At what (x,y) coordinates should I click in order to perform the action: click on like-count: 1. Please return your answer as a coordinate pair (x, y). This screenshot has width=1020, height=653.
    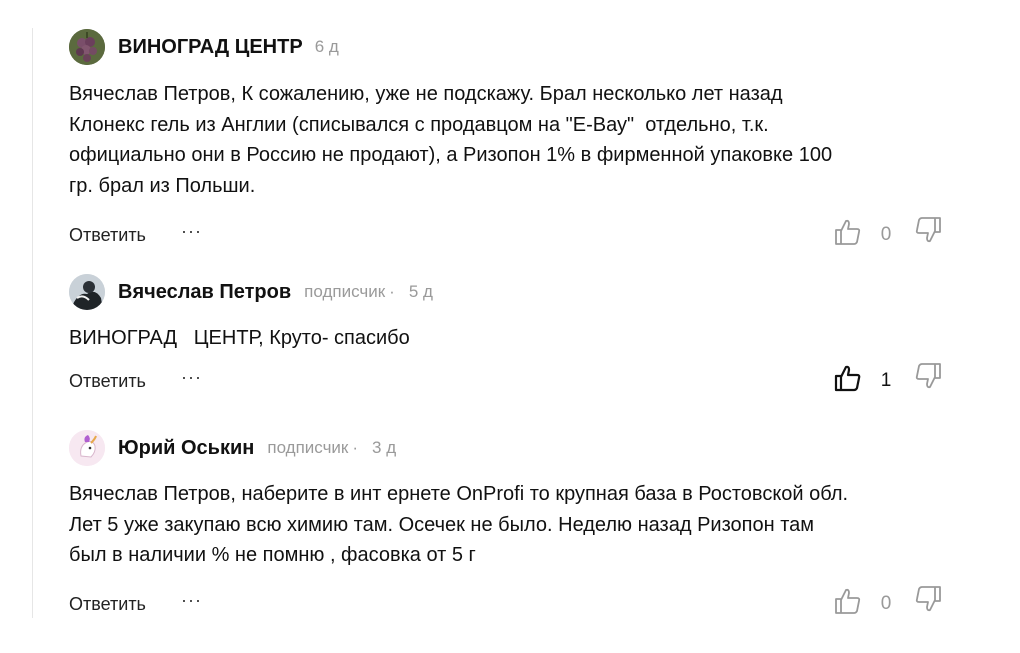
    Looking at the image, I should click on (886, 380).